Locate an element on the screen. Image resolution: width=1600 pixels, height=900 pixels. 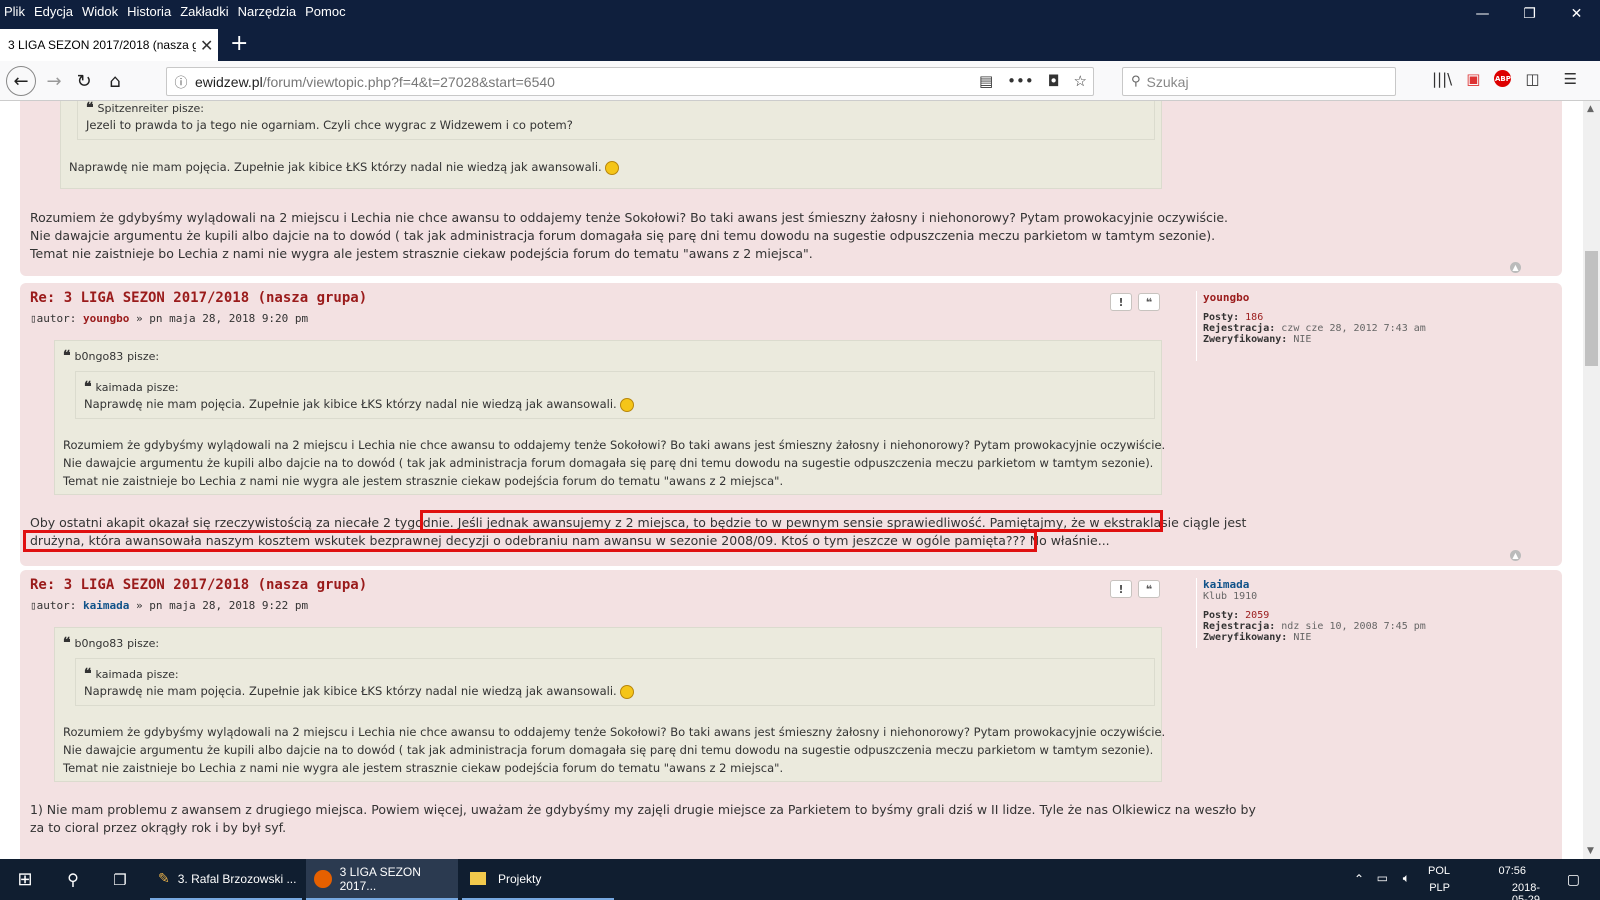
menu-help: Pomoc is located at coordinates (325, 11).